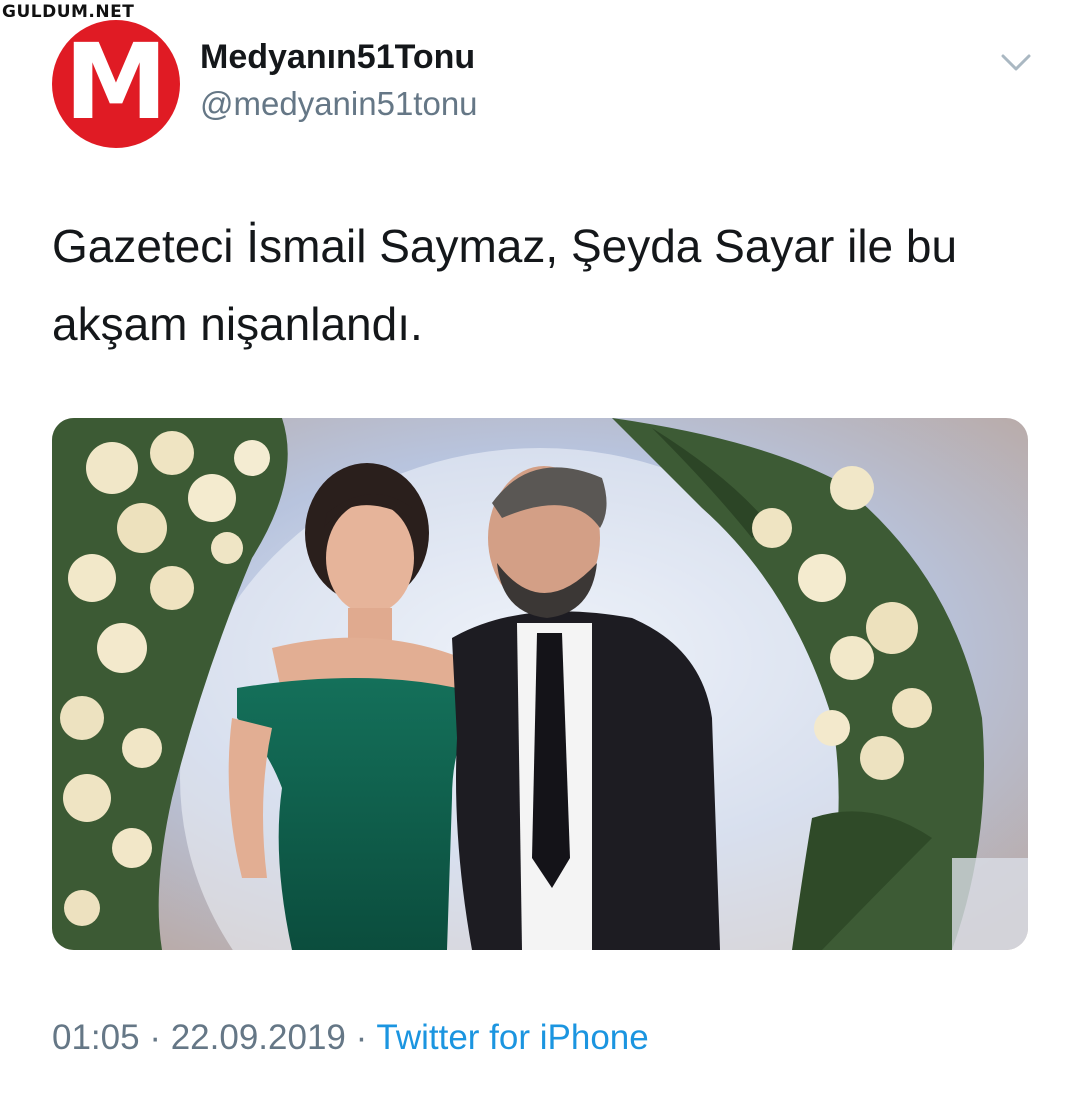  I want to click on user-handle: @medyanin51tonu, so click(339, 104).